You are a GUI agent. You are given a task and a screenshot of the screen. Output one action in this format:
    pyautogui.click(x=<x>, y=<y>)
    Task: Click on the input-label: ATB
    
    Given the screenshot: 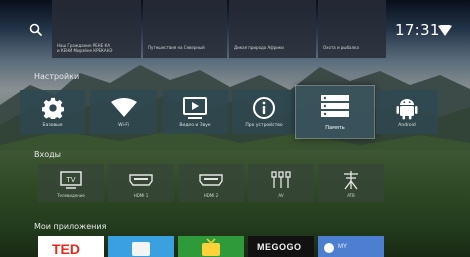 What is the action you would take?
    pyautogui.click(x=351, y=195)
    